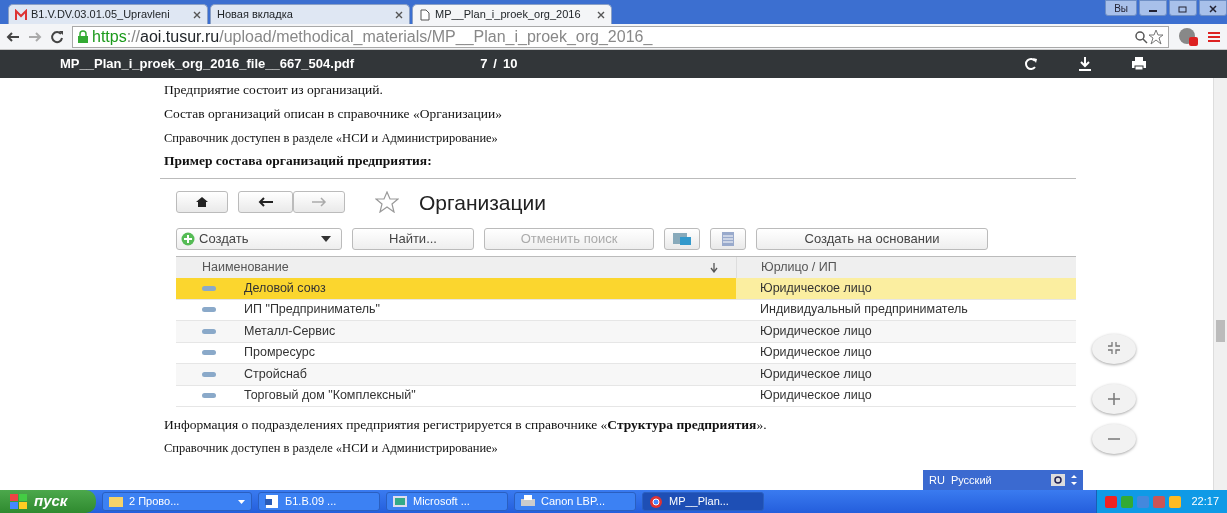 The image size is (1227, 513). Describe the element at coordinates (13, 36) in the screenshot. I see `back-icon` at that location.